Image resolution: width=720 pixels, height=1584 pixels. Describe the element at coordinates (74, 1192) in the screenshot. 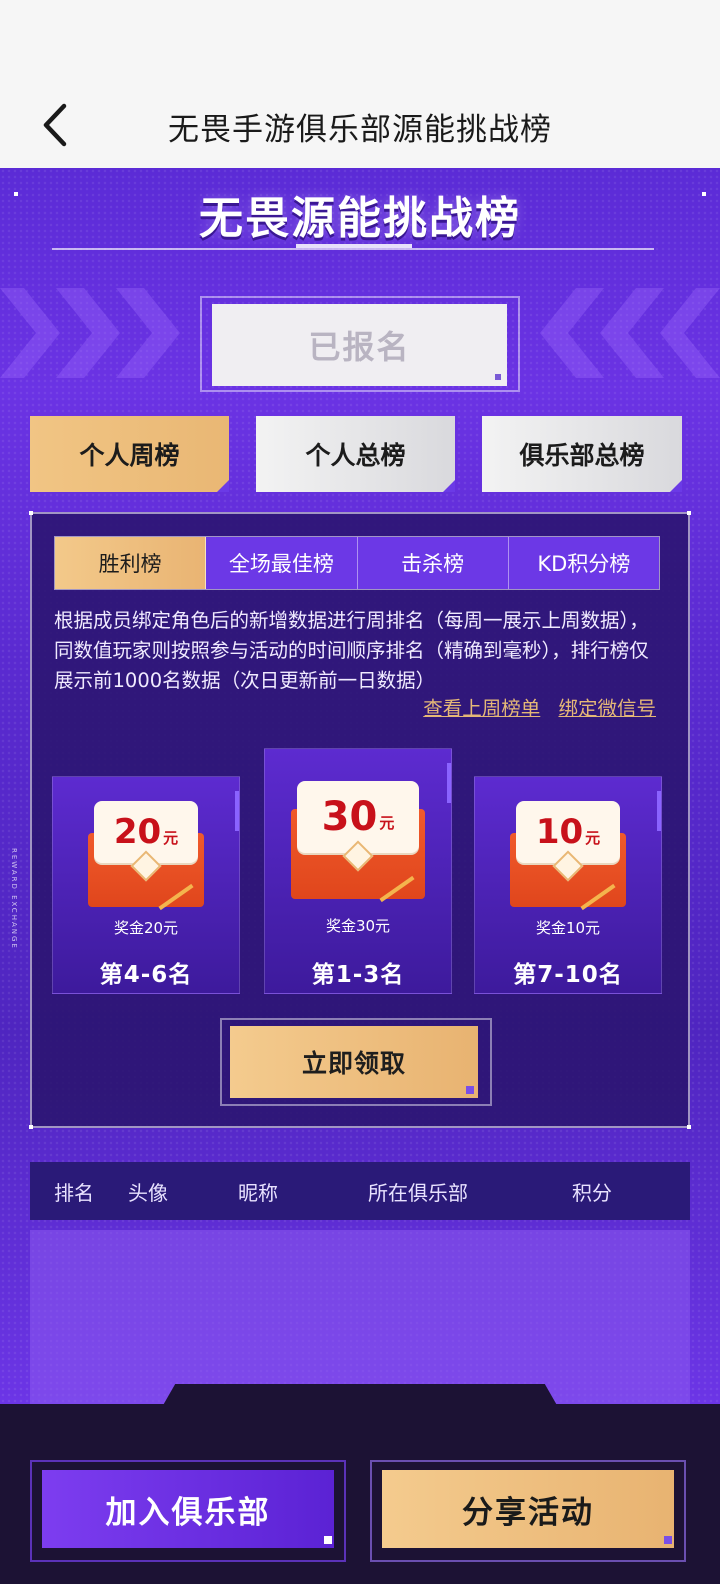

I see `header-rank: 排名` at that location.